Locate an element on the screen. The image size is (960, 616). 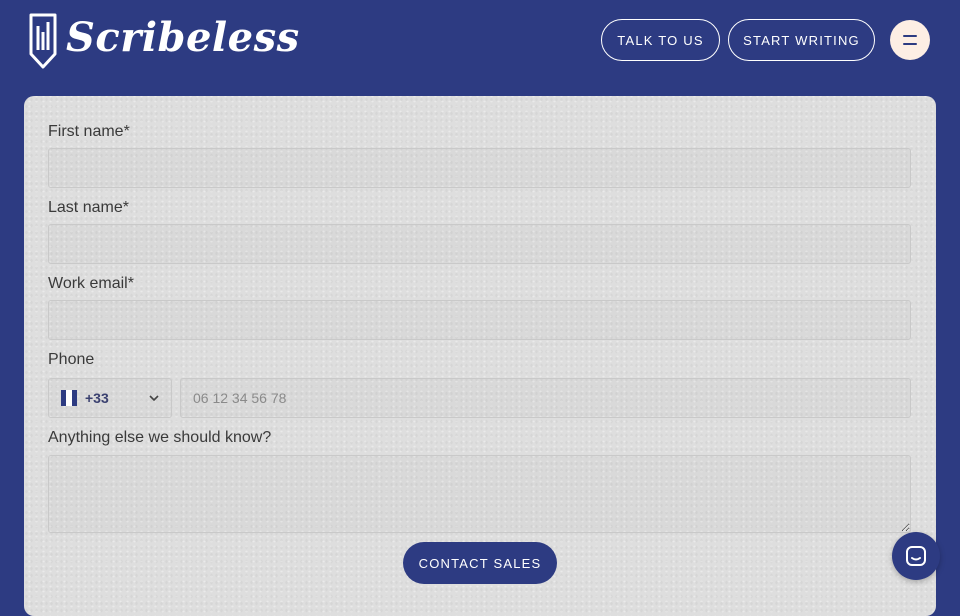
site-header: Scribeless TALK TO US START WRITING is located at coordinates (480, 42).